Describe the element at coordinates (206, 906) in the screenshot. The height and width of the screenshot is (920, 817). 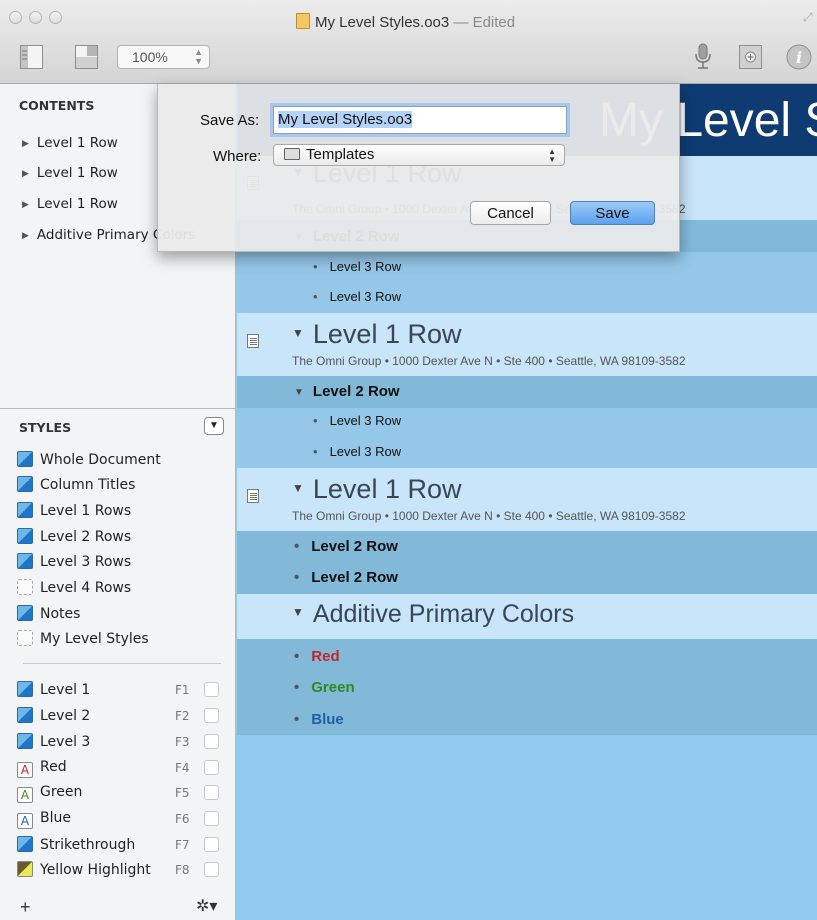
I see `gear-menu-icon: ✲▾` at that location.